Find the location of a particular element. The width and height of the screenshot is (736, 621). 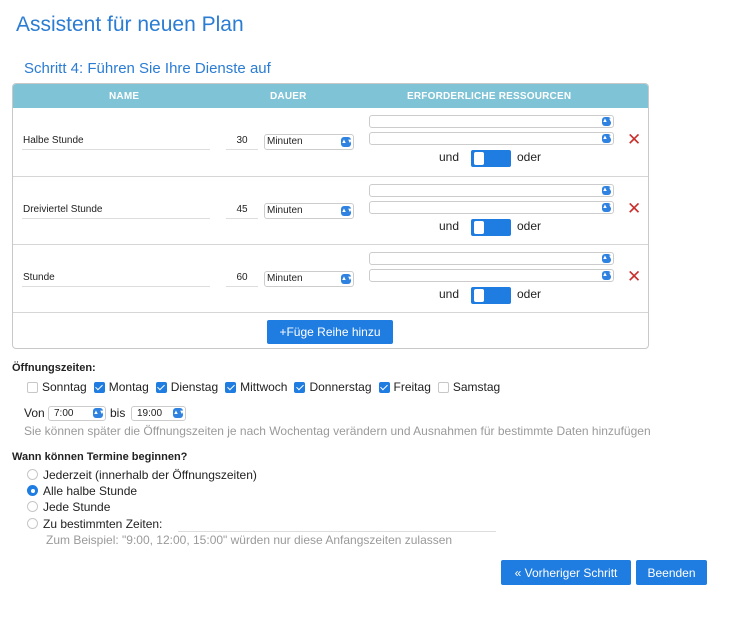

radio-every-hour: Jede Stunde is located at coordinates (68, 506).